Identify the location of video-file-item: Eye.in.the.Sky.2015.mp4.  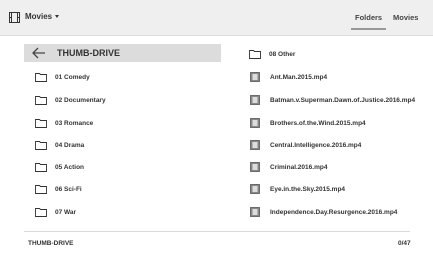
(297, 189).